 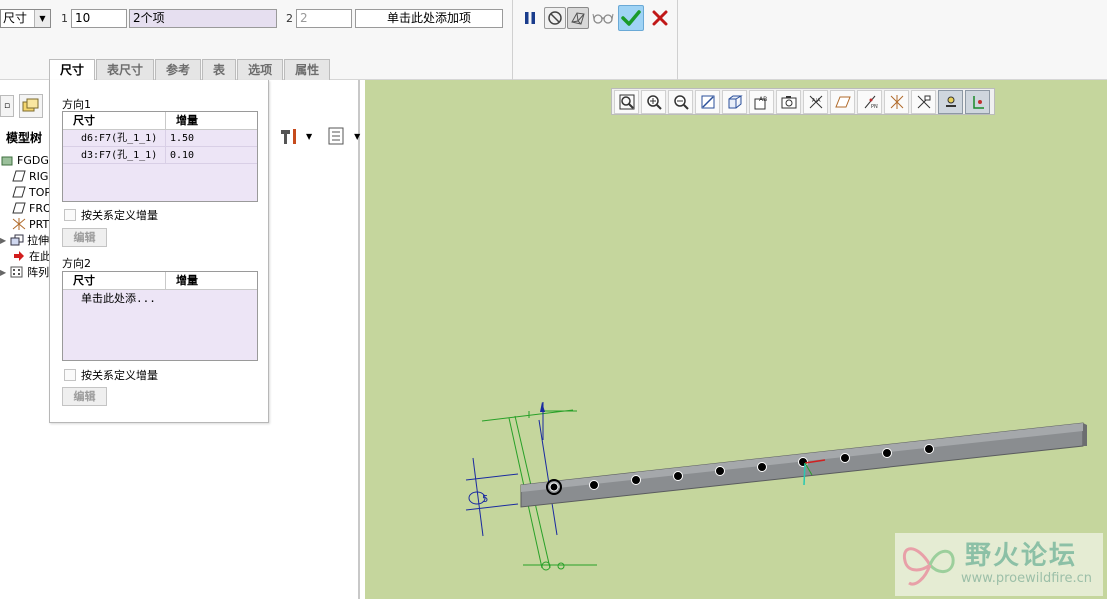 I want to click on table-row: d6:F7(孔_1_1) 1.50, so click(x=160, y=138).